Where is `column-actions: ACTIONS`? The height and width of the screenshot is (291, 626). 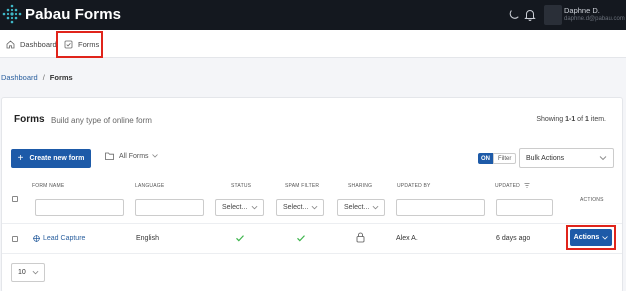
column-actions: ACTIONS is located at coordinates (592, 200).